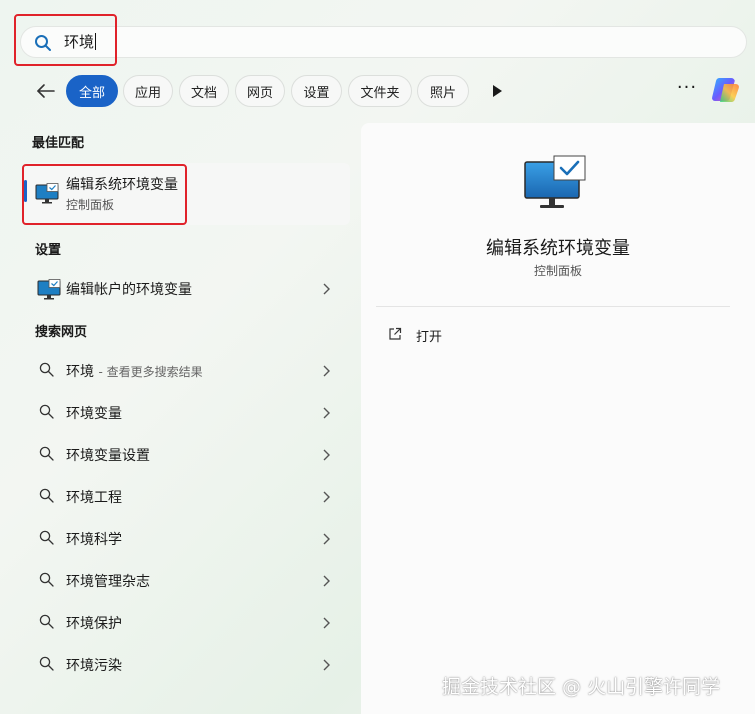 The width and height of the screenshot is (755, 714). Describe the element at coordinates (80, 372) in the screenshot. I see `web-result-label: 环境` at that location.